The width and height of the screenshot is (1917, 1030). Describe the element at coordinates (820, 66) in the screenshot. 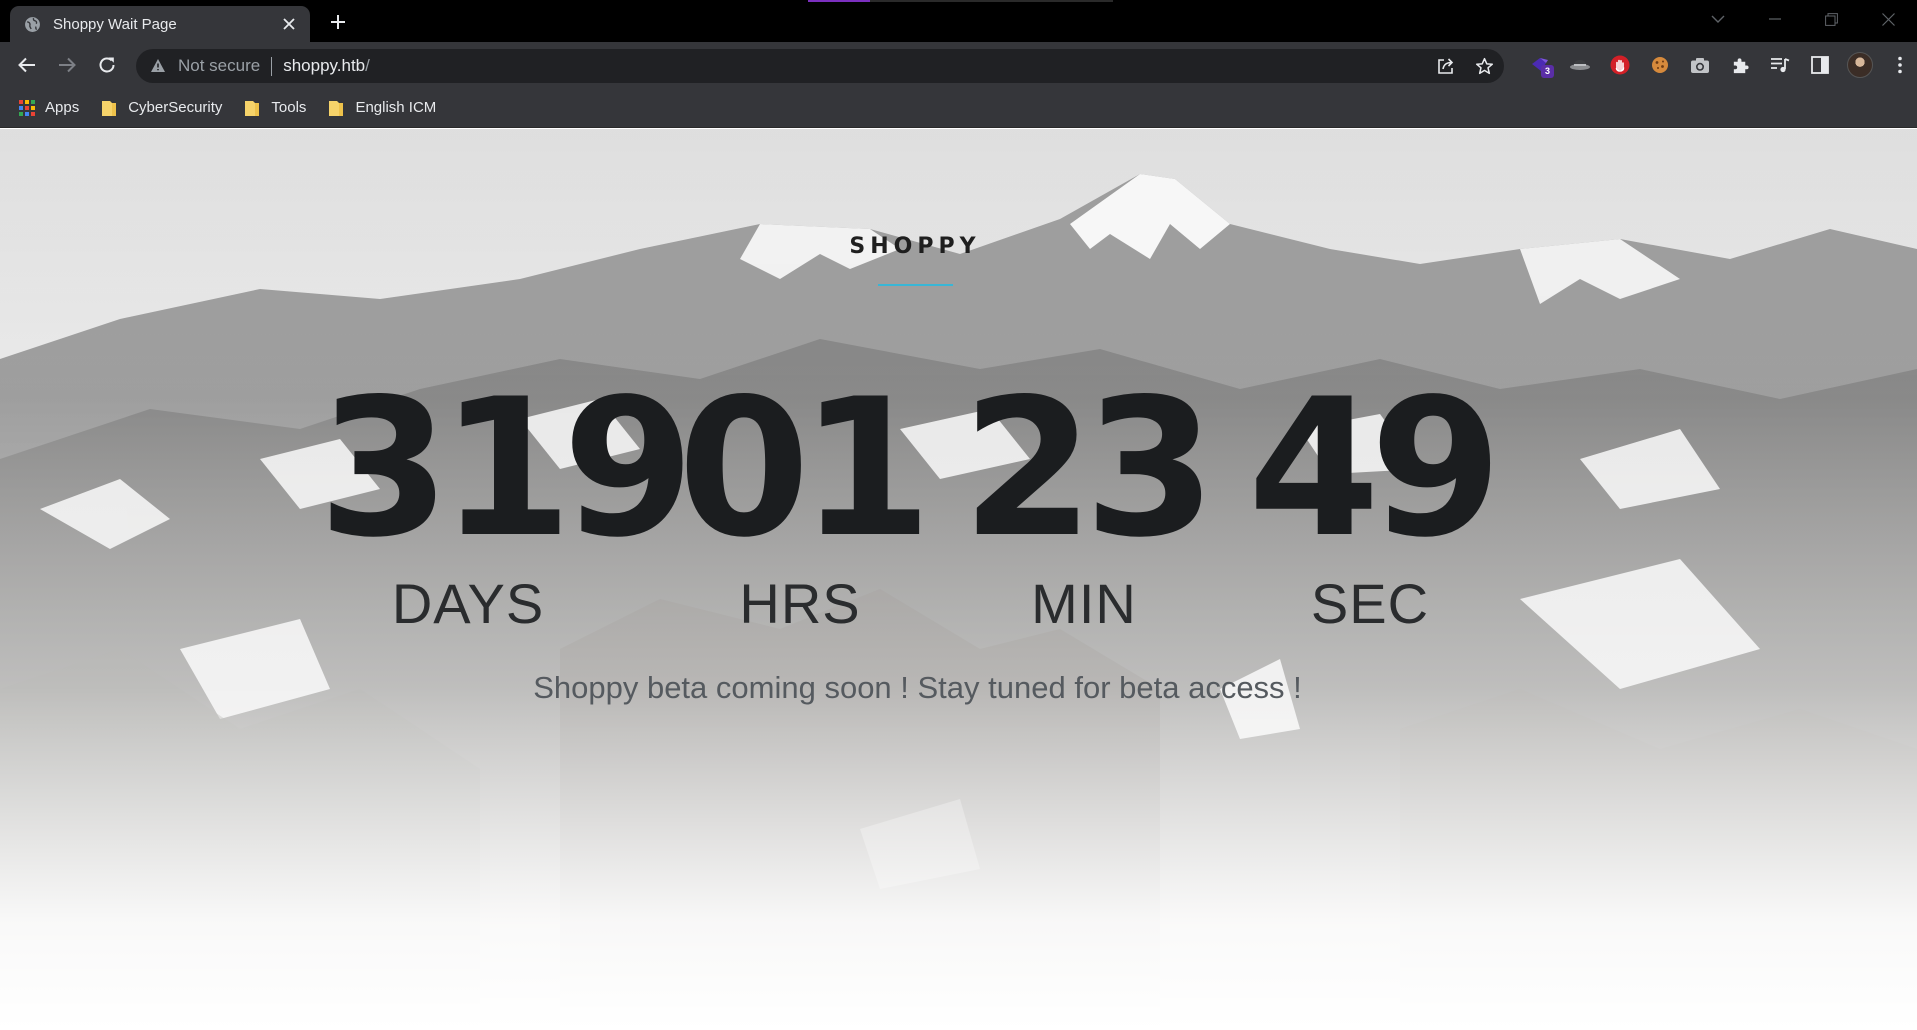

I see `address-bar: Not secure shoppy.htb /` at that location.